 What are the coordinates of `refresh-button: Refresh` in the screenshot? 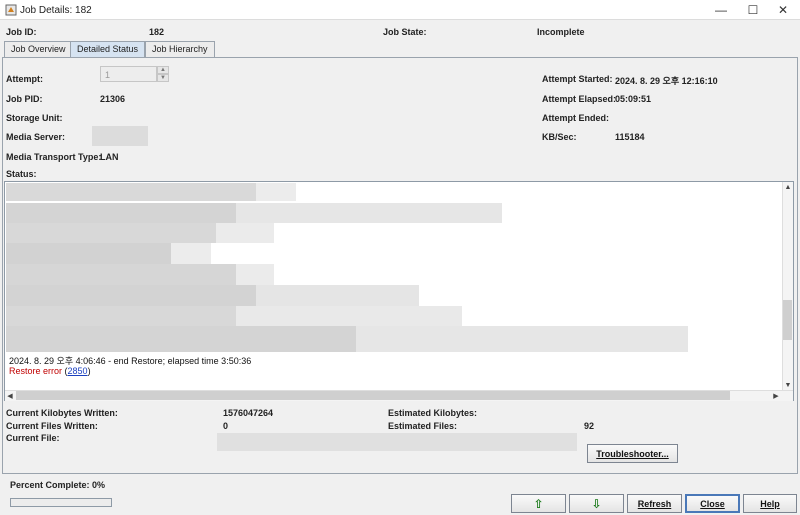 It's located at (654, 503).